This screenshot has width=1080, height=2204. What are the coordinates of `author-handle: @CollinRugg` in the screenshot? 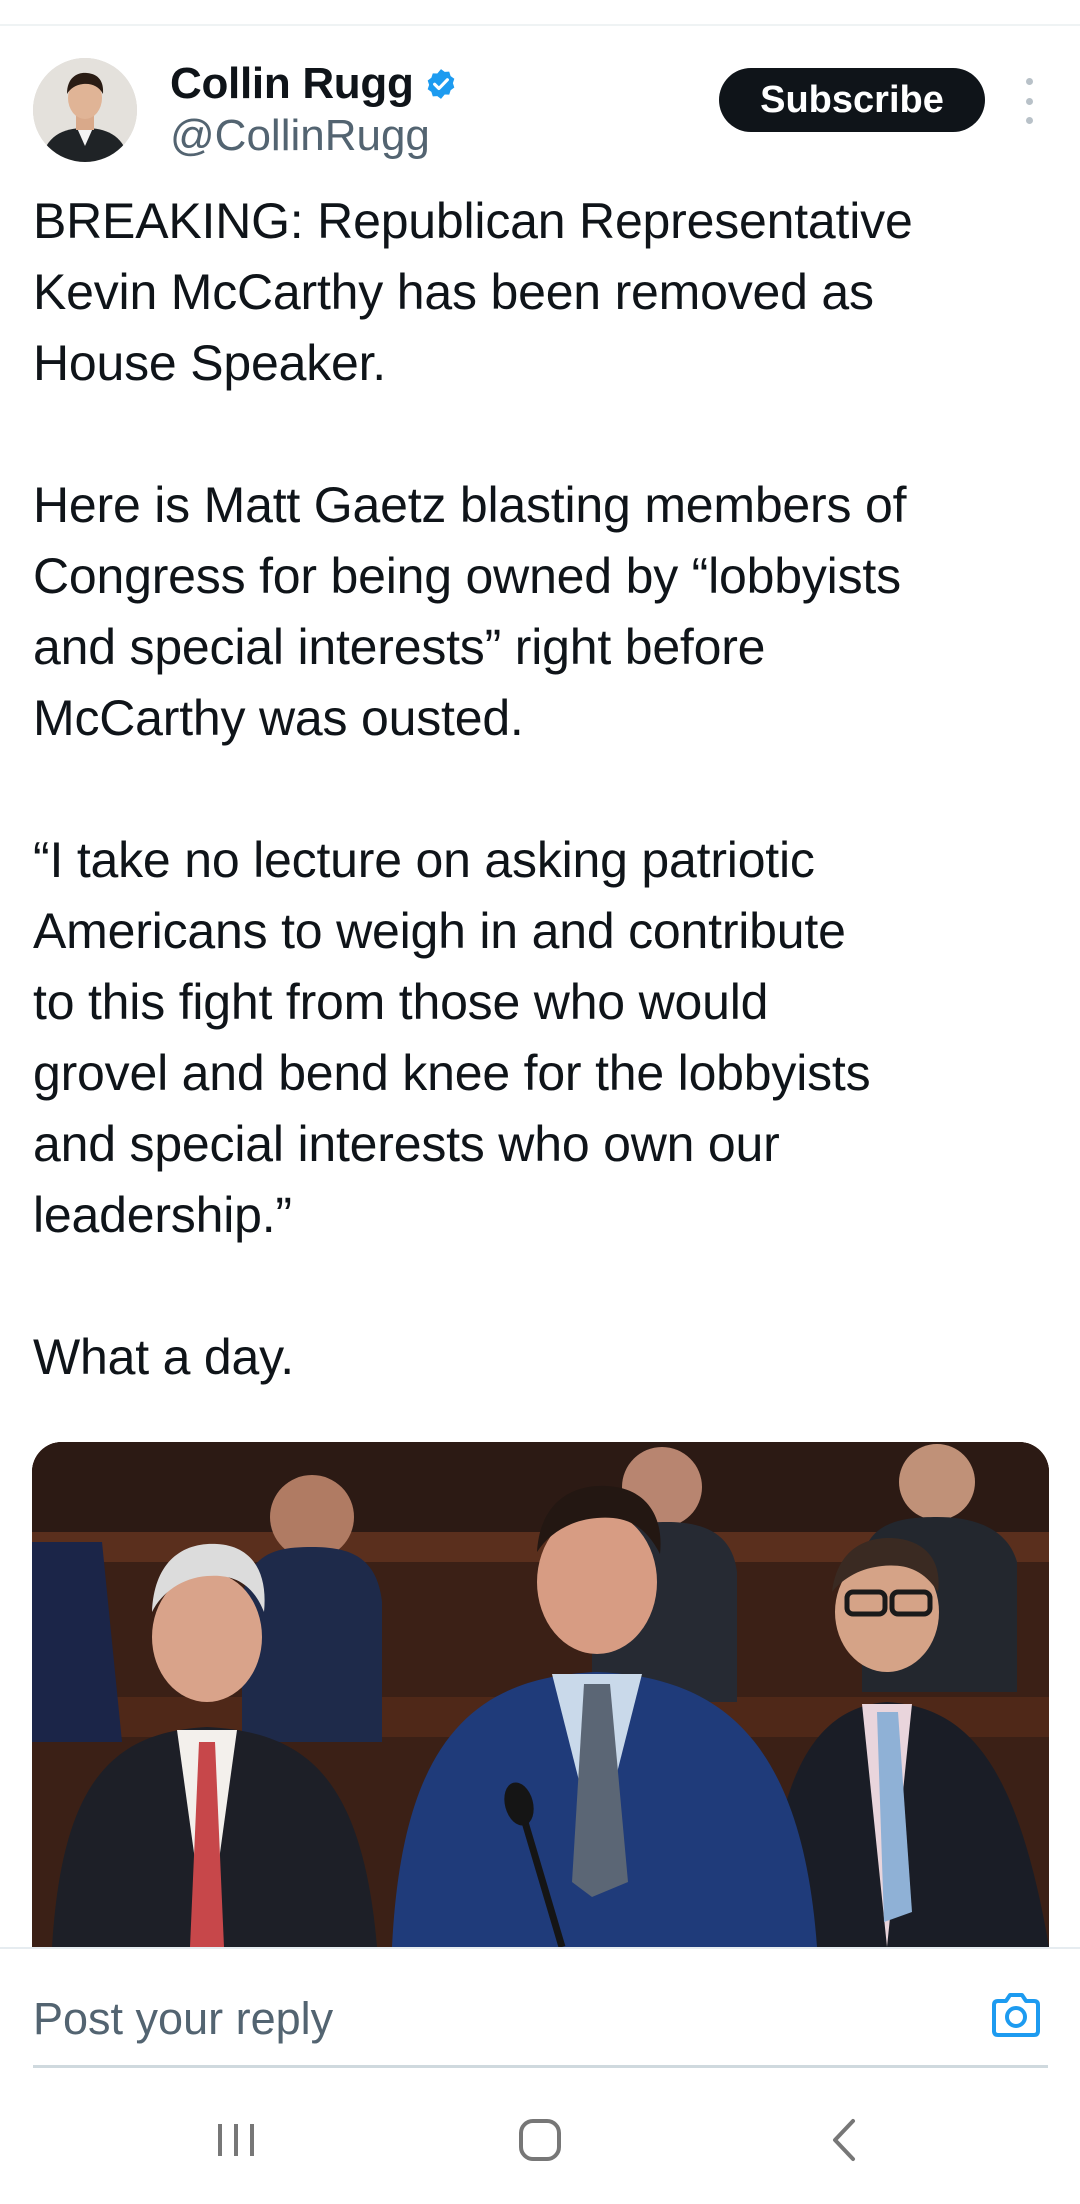 It's located at (300, 136).